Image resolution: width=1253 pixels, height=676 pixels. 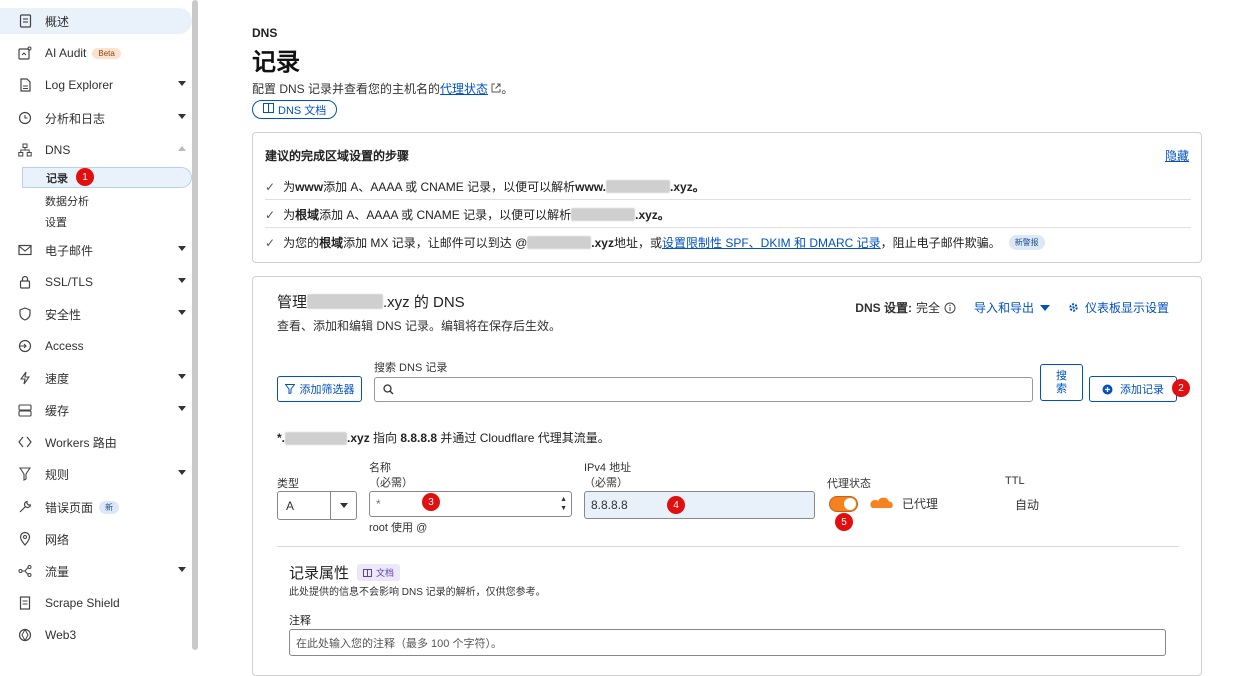 I want to click on manage-description: 查看、添加和编辑 DNS 记录。编辑将在保存后生效。, so click(x=419, y=326).